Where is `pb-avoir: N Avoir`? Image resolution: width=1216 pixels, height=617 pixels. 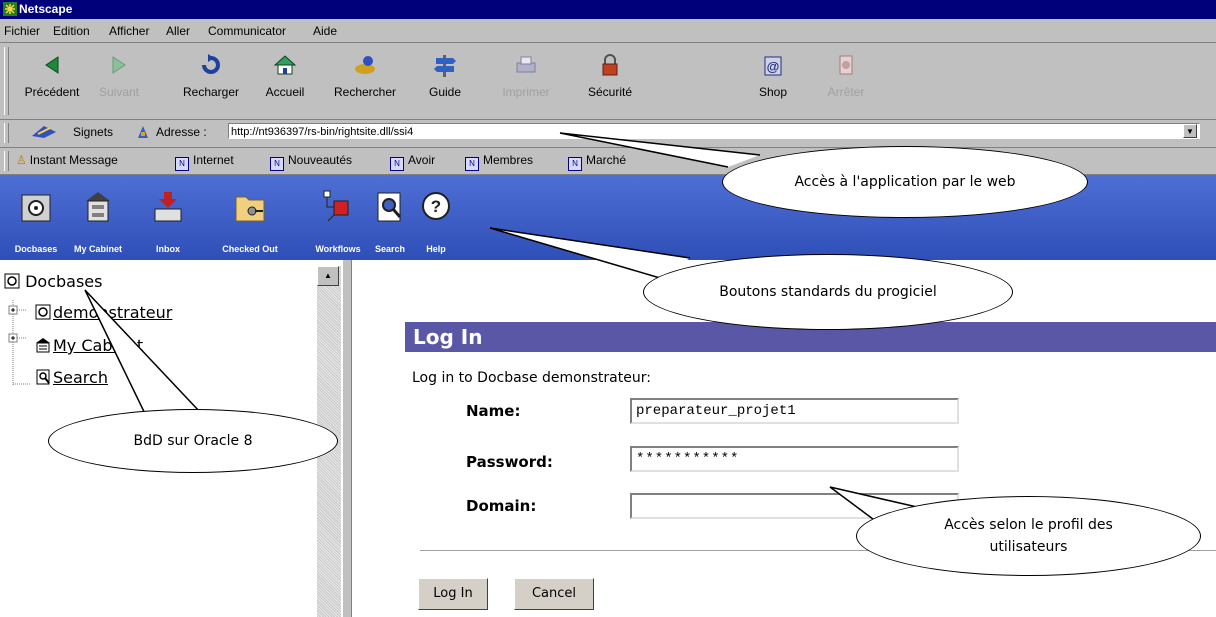 pb-avoir: N Avoir is located at coordinates (412, 162).